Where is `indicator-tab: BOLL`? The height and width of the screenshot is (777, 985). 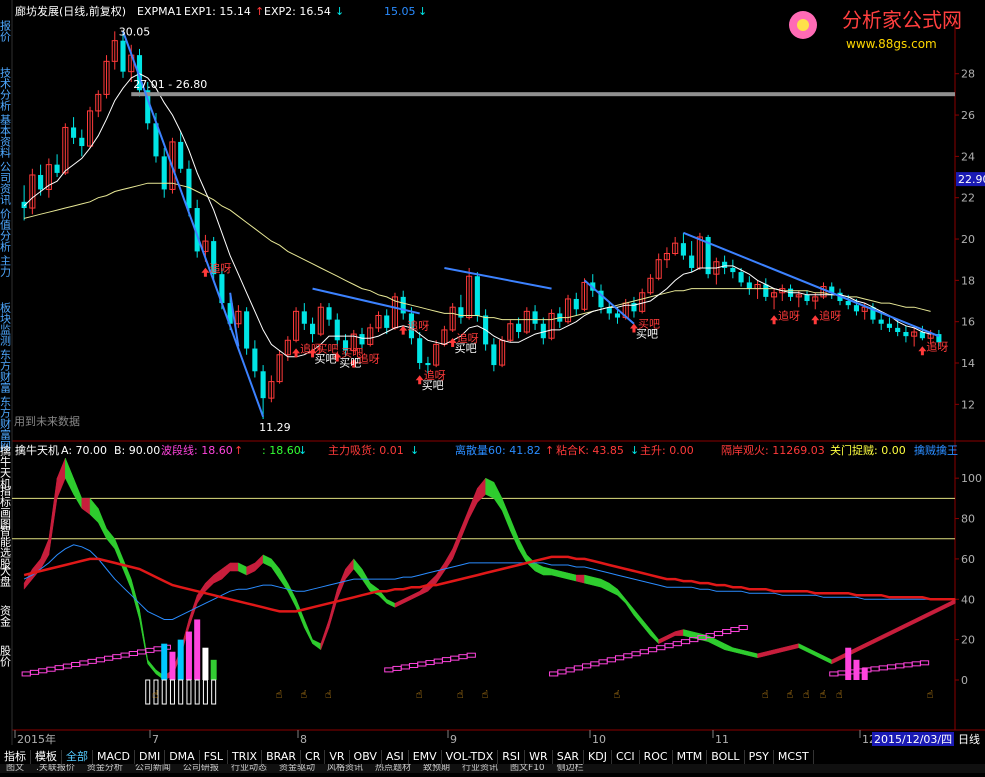
indicator-tab: BOLL is located at coordinates (726, 757).